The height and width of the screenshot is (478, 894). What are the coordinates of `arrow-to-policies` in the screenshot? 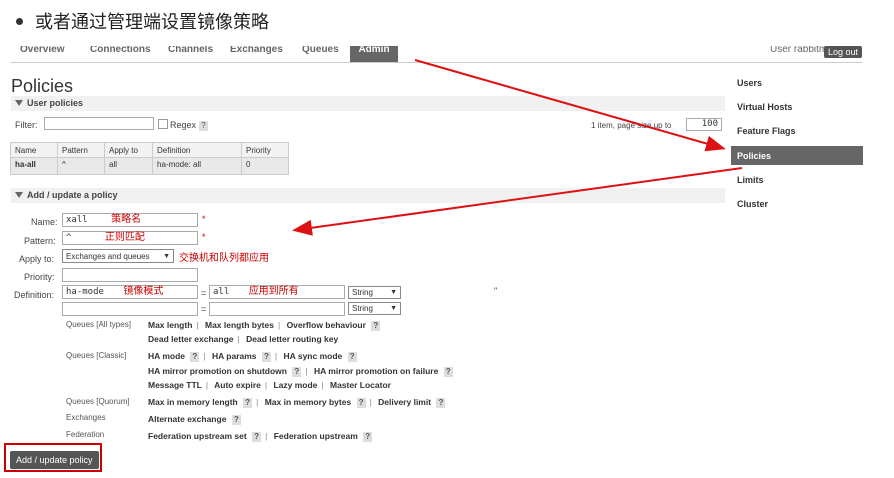 It's located at (570, 105).